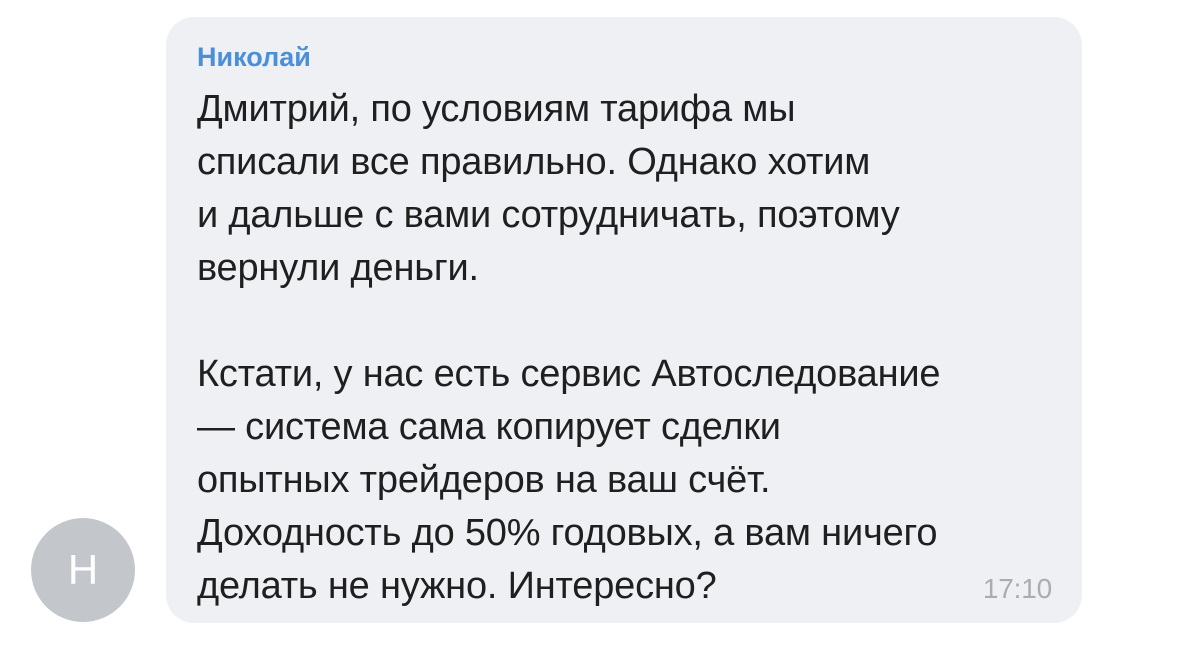 Image resolution: width=1200 pixels, height=651 pixels. I want to click on message-line: Дмитрий, по условиям тарифа мы, so click(496, 109).